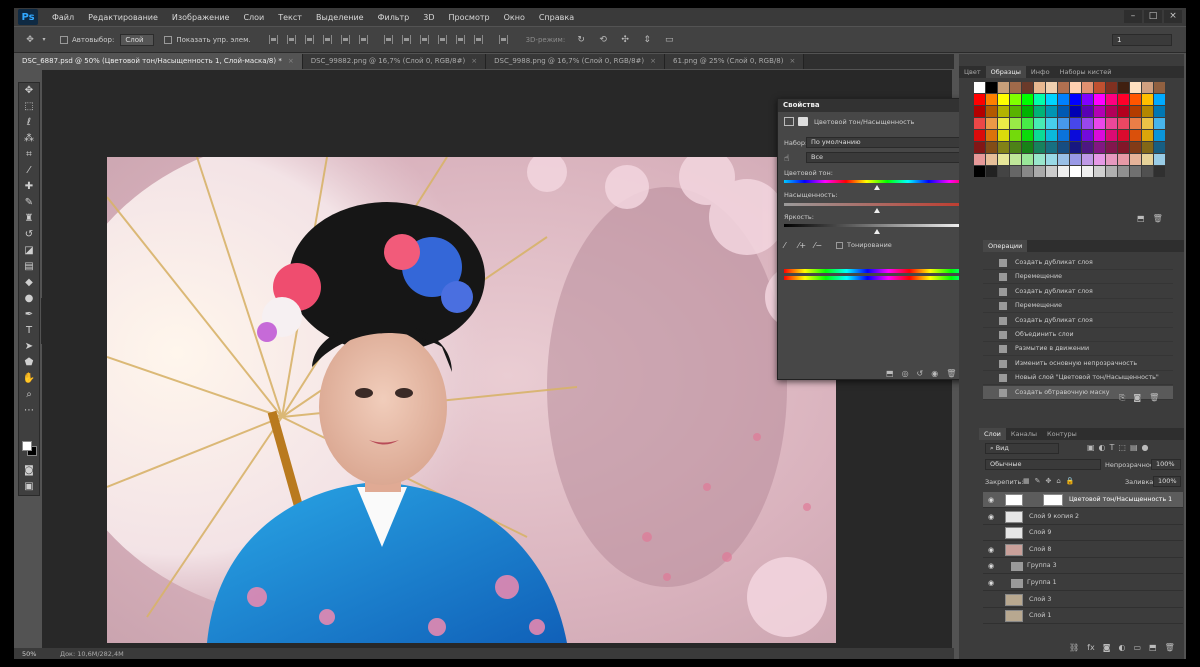 Image resolution: width=1200 pixels, height=667 pixels. I want to click on chevron-down-icon: ▾, so click(44, 40).